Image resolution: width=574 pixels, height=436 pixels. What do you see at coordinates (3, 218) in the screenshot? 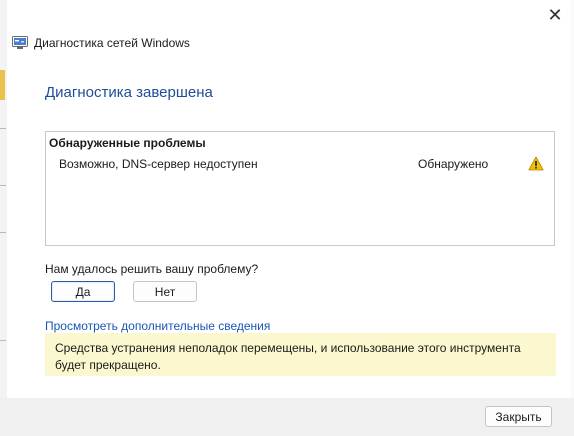
I see `background-window-edge` at bounding box center [3, 218].